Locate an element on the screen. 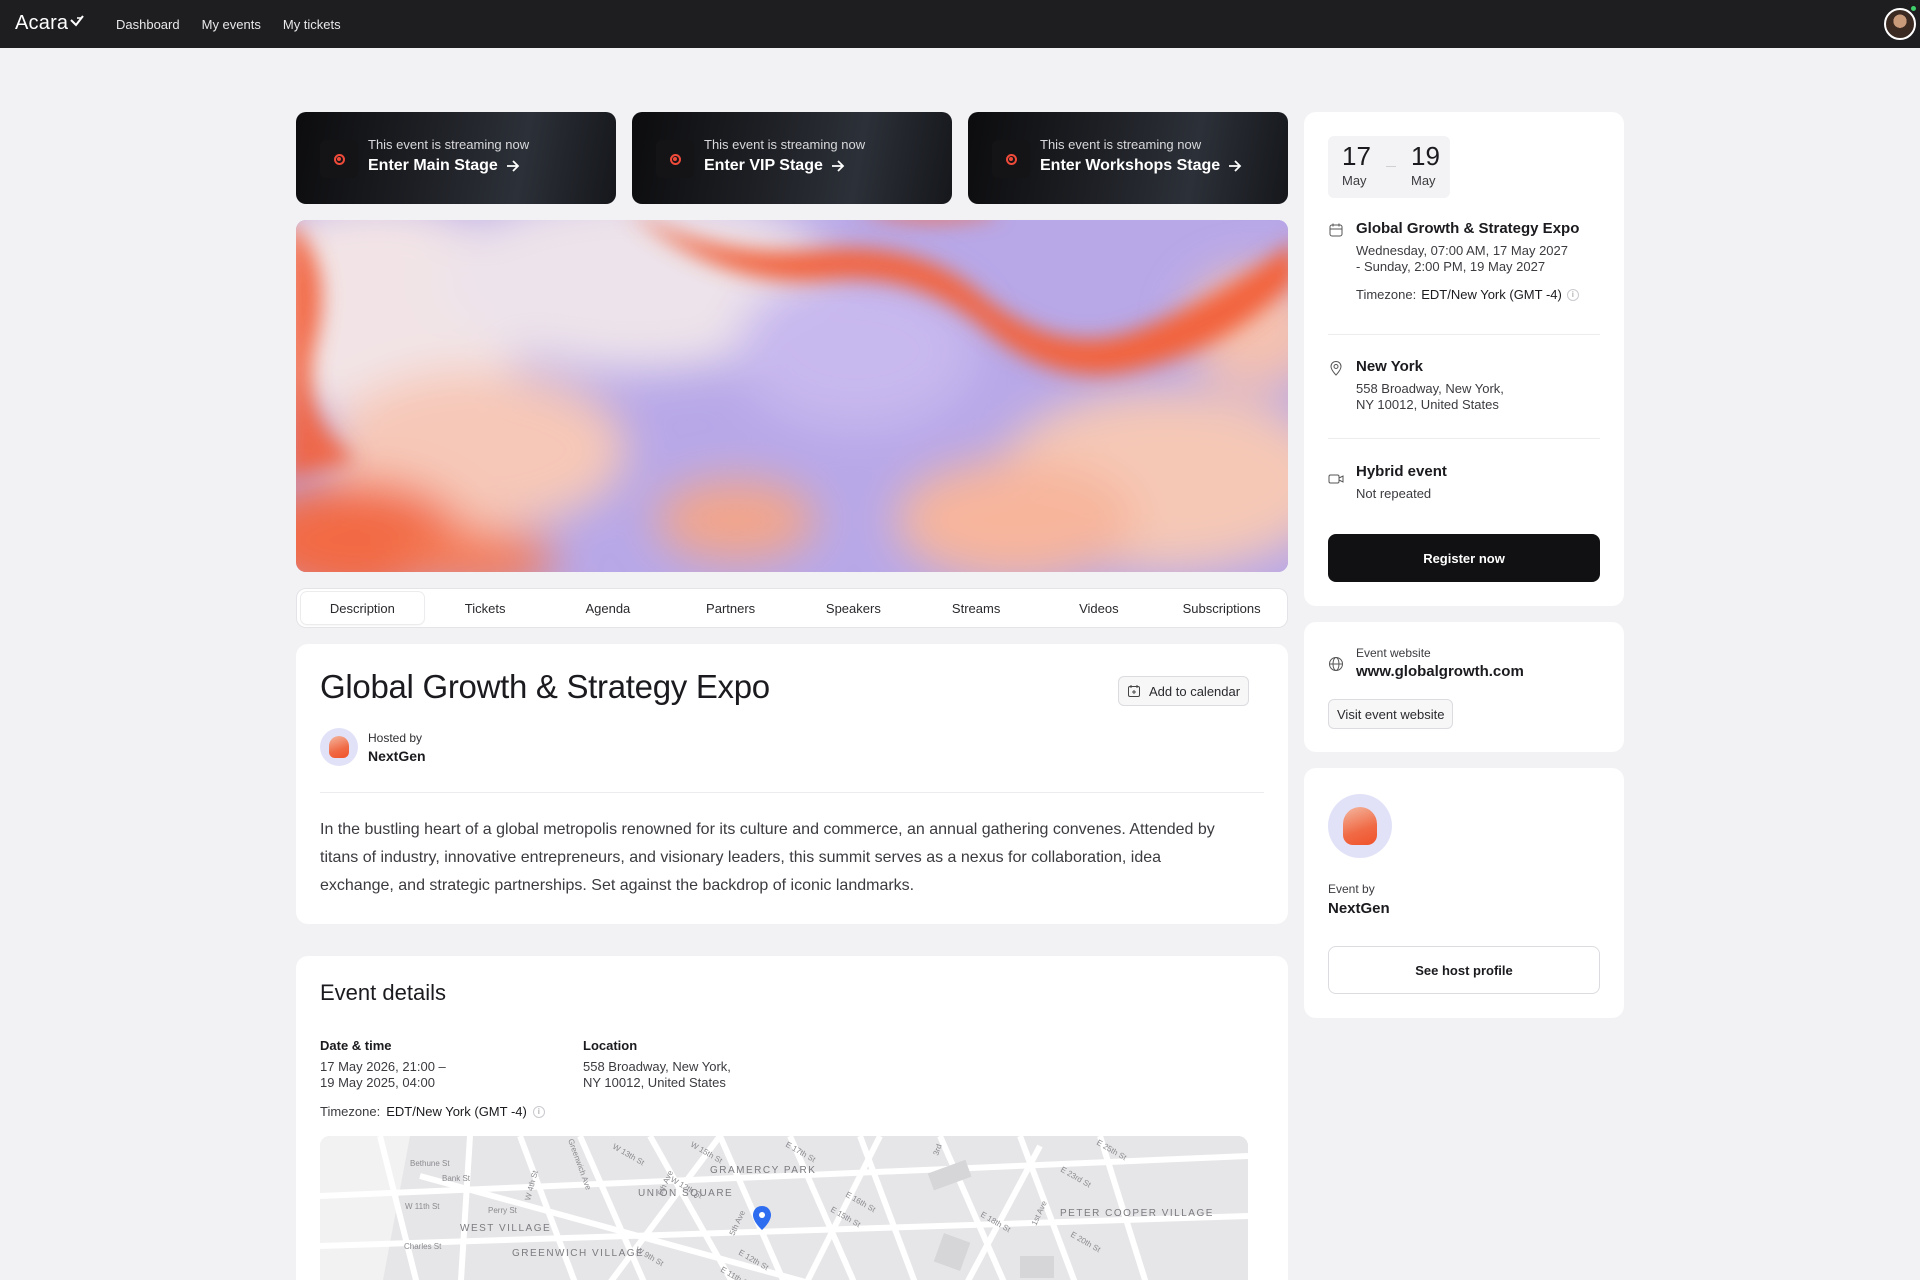 This screenshot has height=1280, width=1920. tab-description: Description is located at coordinates (362, 608).